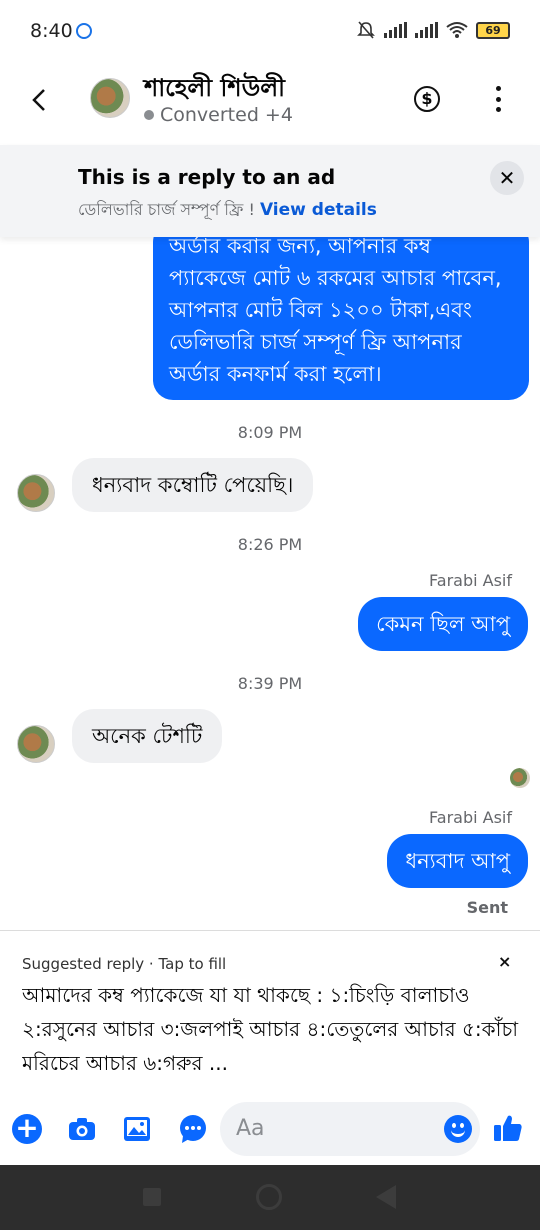  I want to click on chat-bubble-icon, so click(193, 1129).